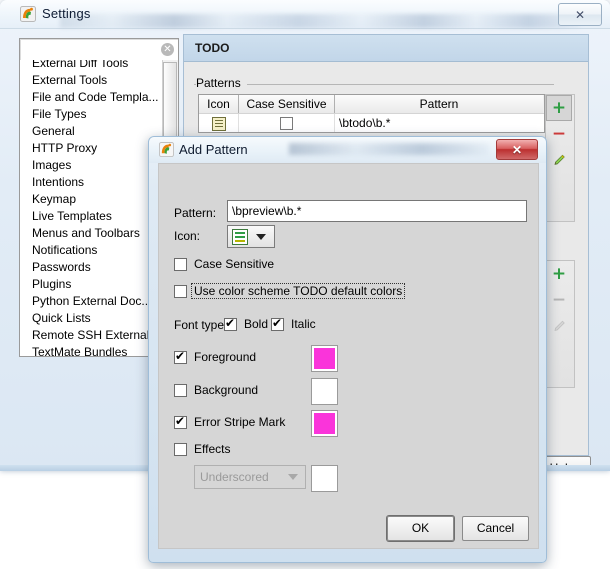 The height and width of the screenshot is (569, 610). I want to click on sidebar-item: Live Templates, so click(90, 216).